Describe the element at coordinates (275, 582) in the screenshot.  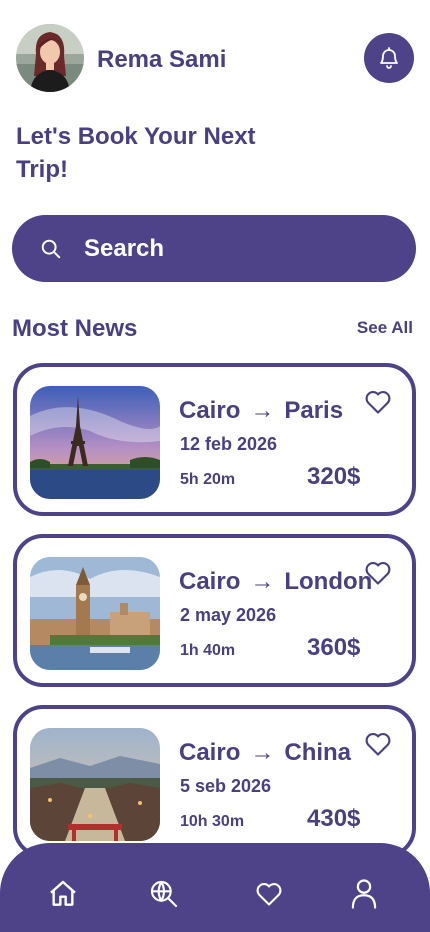
I see `trip-route: Cairo → London` at that location.